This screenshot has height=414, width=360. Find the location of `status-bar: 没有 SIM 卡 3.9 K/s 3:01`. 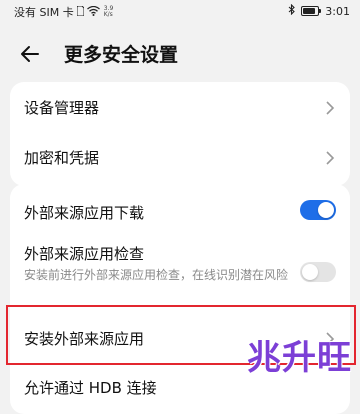

status-bar: 没有 SIM 卡 3.9 K/s 3:01 is located at coordinates (180, 14).